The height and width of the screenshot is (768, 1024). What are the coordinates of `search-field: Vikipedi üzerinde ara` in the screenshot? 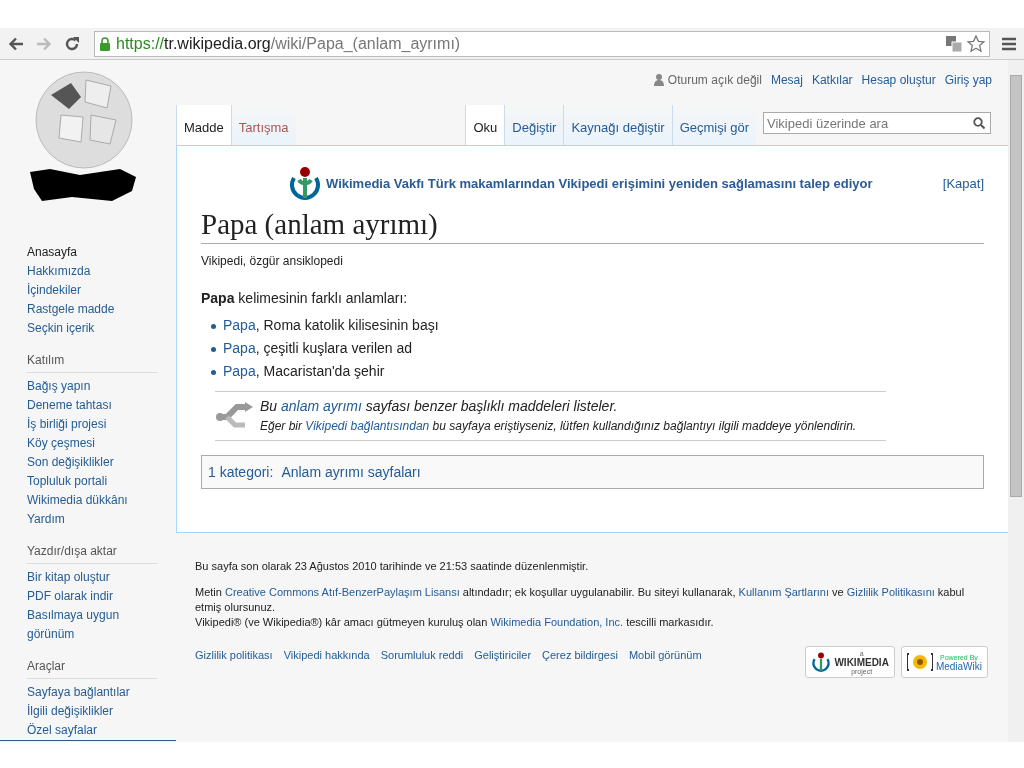 It's located at (877, 123).